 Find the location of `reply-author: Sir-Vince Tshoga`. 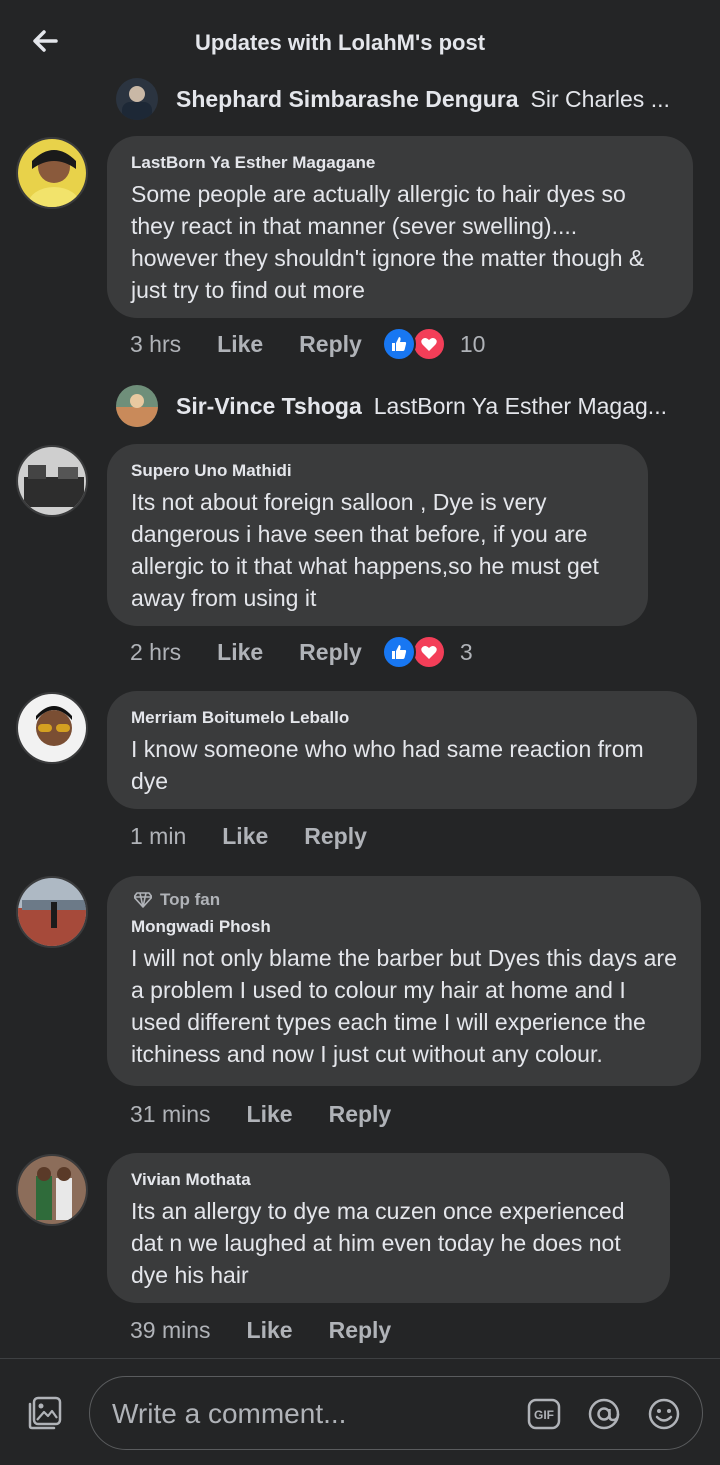

reply-author: Sir-Vince Tshoga is located at coordinates (269, 406).